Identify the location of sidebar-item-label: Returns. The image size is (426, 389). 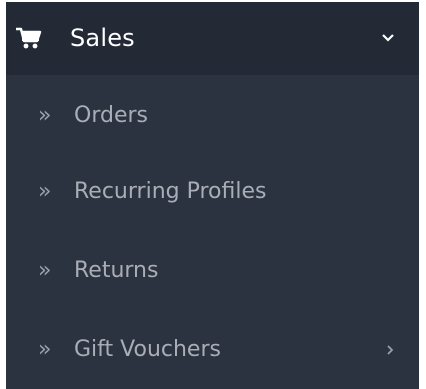
(116, 270).